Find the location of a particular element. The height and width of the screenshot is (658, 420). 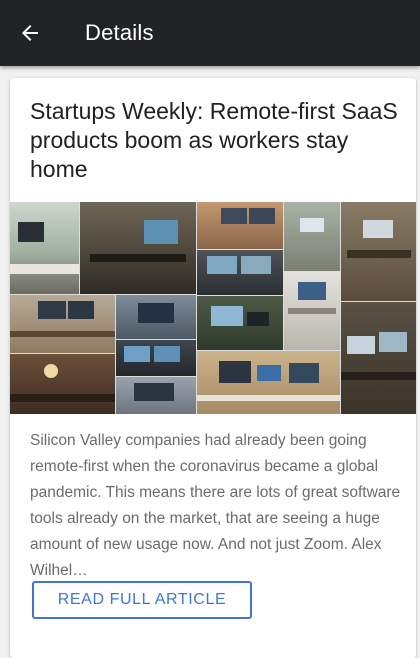

back-button is located at coordinates (30, 33).